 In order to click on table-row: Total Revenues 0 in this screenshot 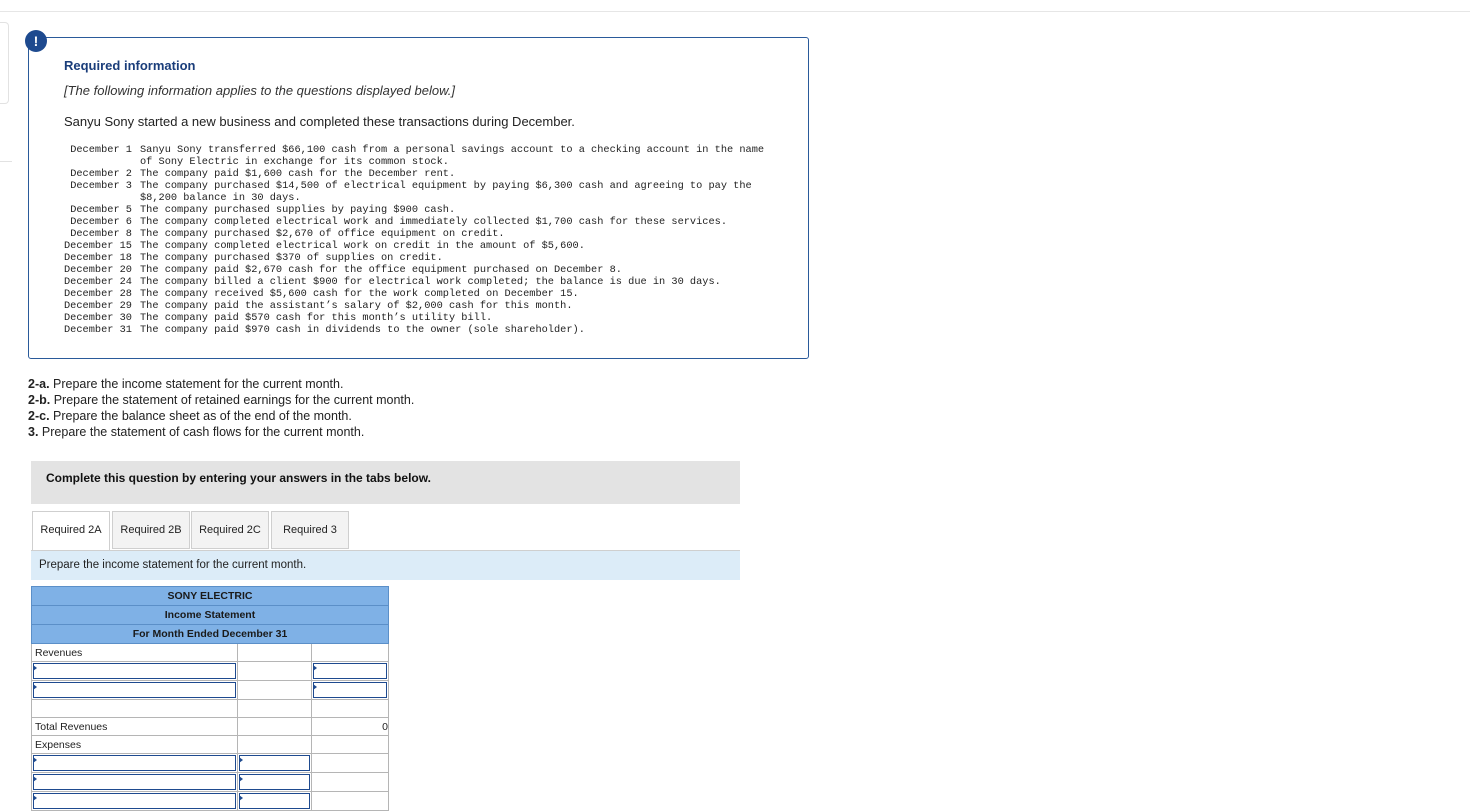, I will do `click(210, 726)`.